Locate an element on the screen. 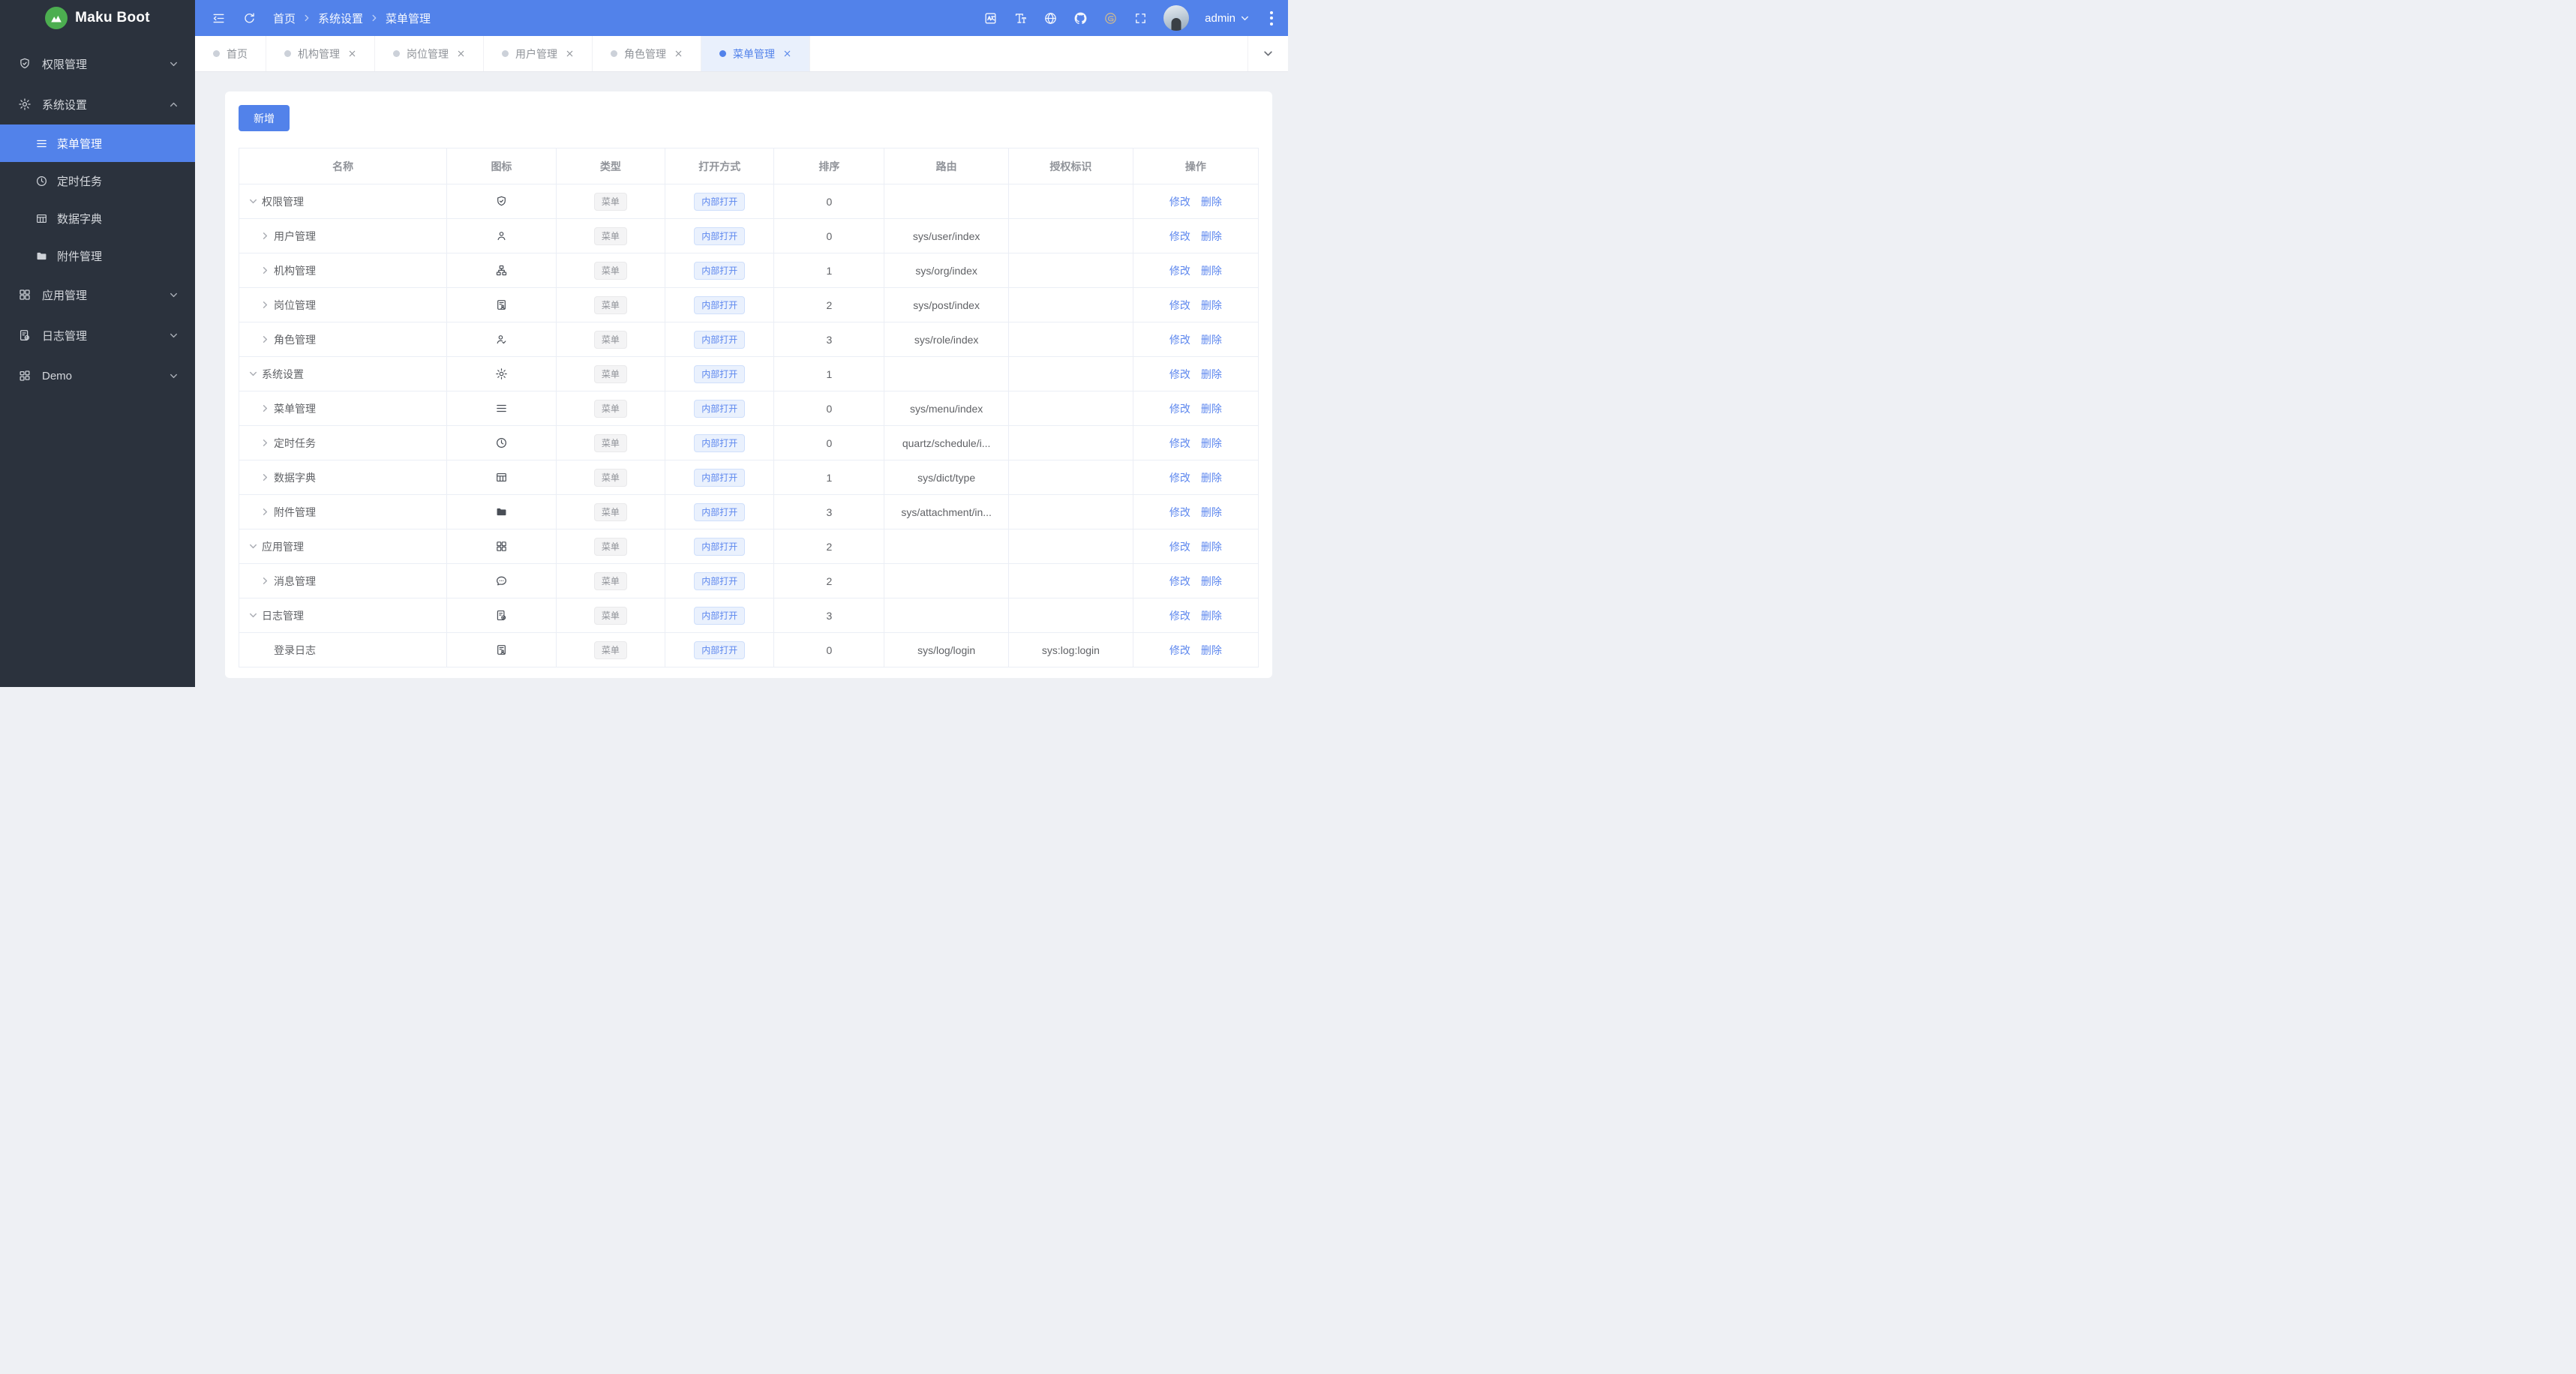  table-row: 角色管理 菜单 内部打开 3 sys/role/index 修改 删除 is located at coordinates (748, 339).